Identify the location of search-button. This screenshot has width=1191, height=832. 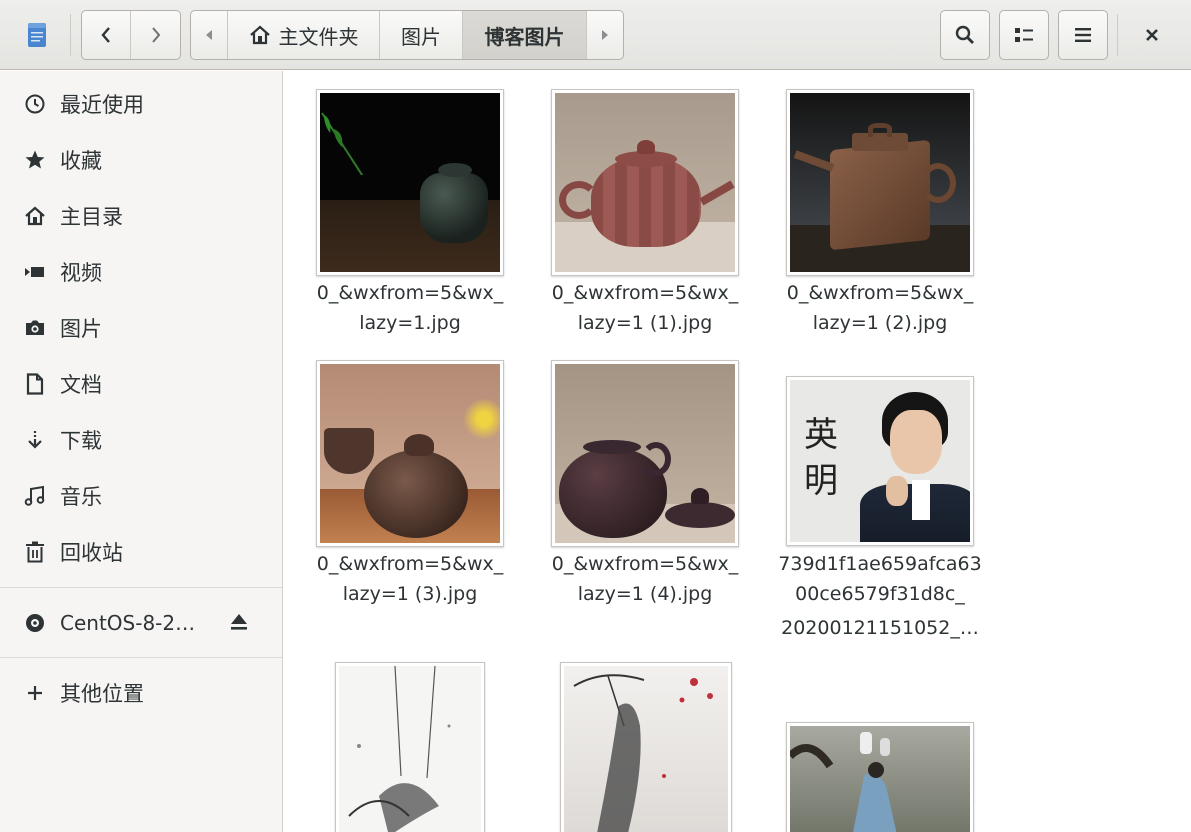
(965, 35).